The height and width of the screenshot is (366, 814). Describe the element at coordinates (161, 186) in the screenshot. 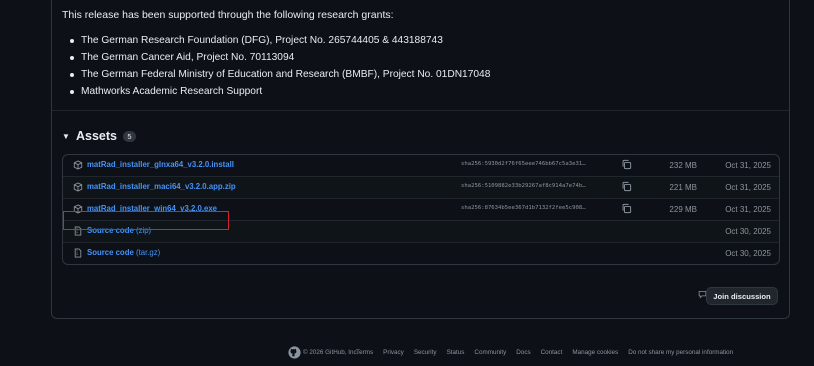

I see `asset-link: matRad_installer_maci64_v3.2.0.app.zip` at that location.